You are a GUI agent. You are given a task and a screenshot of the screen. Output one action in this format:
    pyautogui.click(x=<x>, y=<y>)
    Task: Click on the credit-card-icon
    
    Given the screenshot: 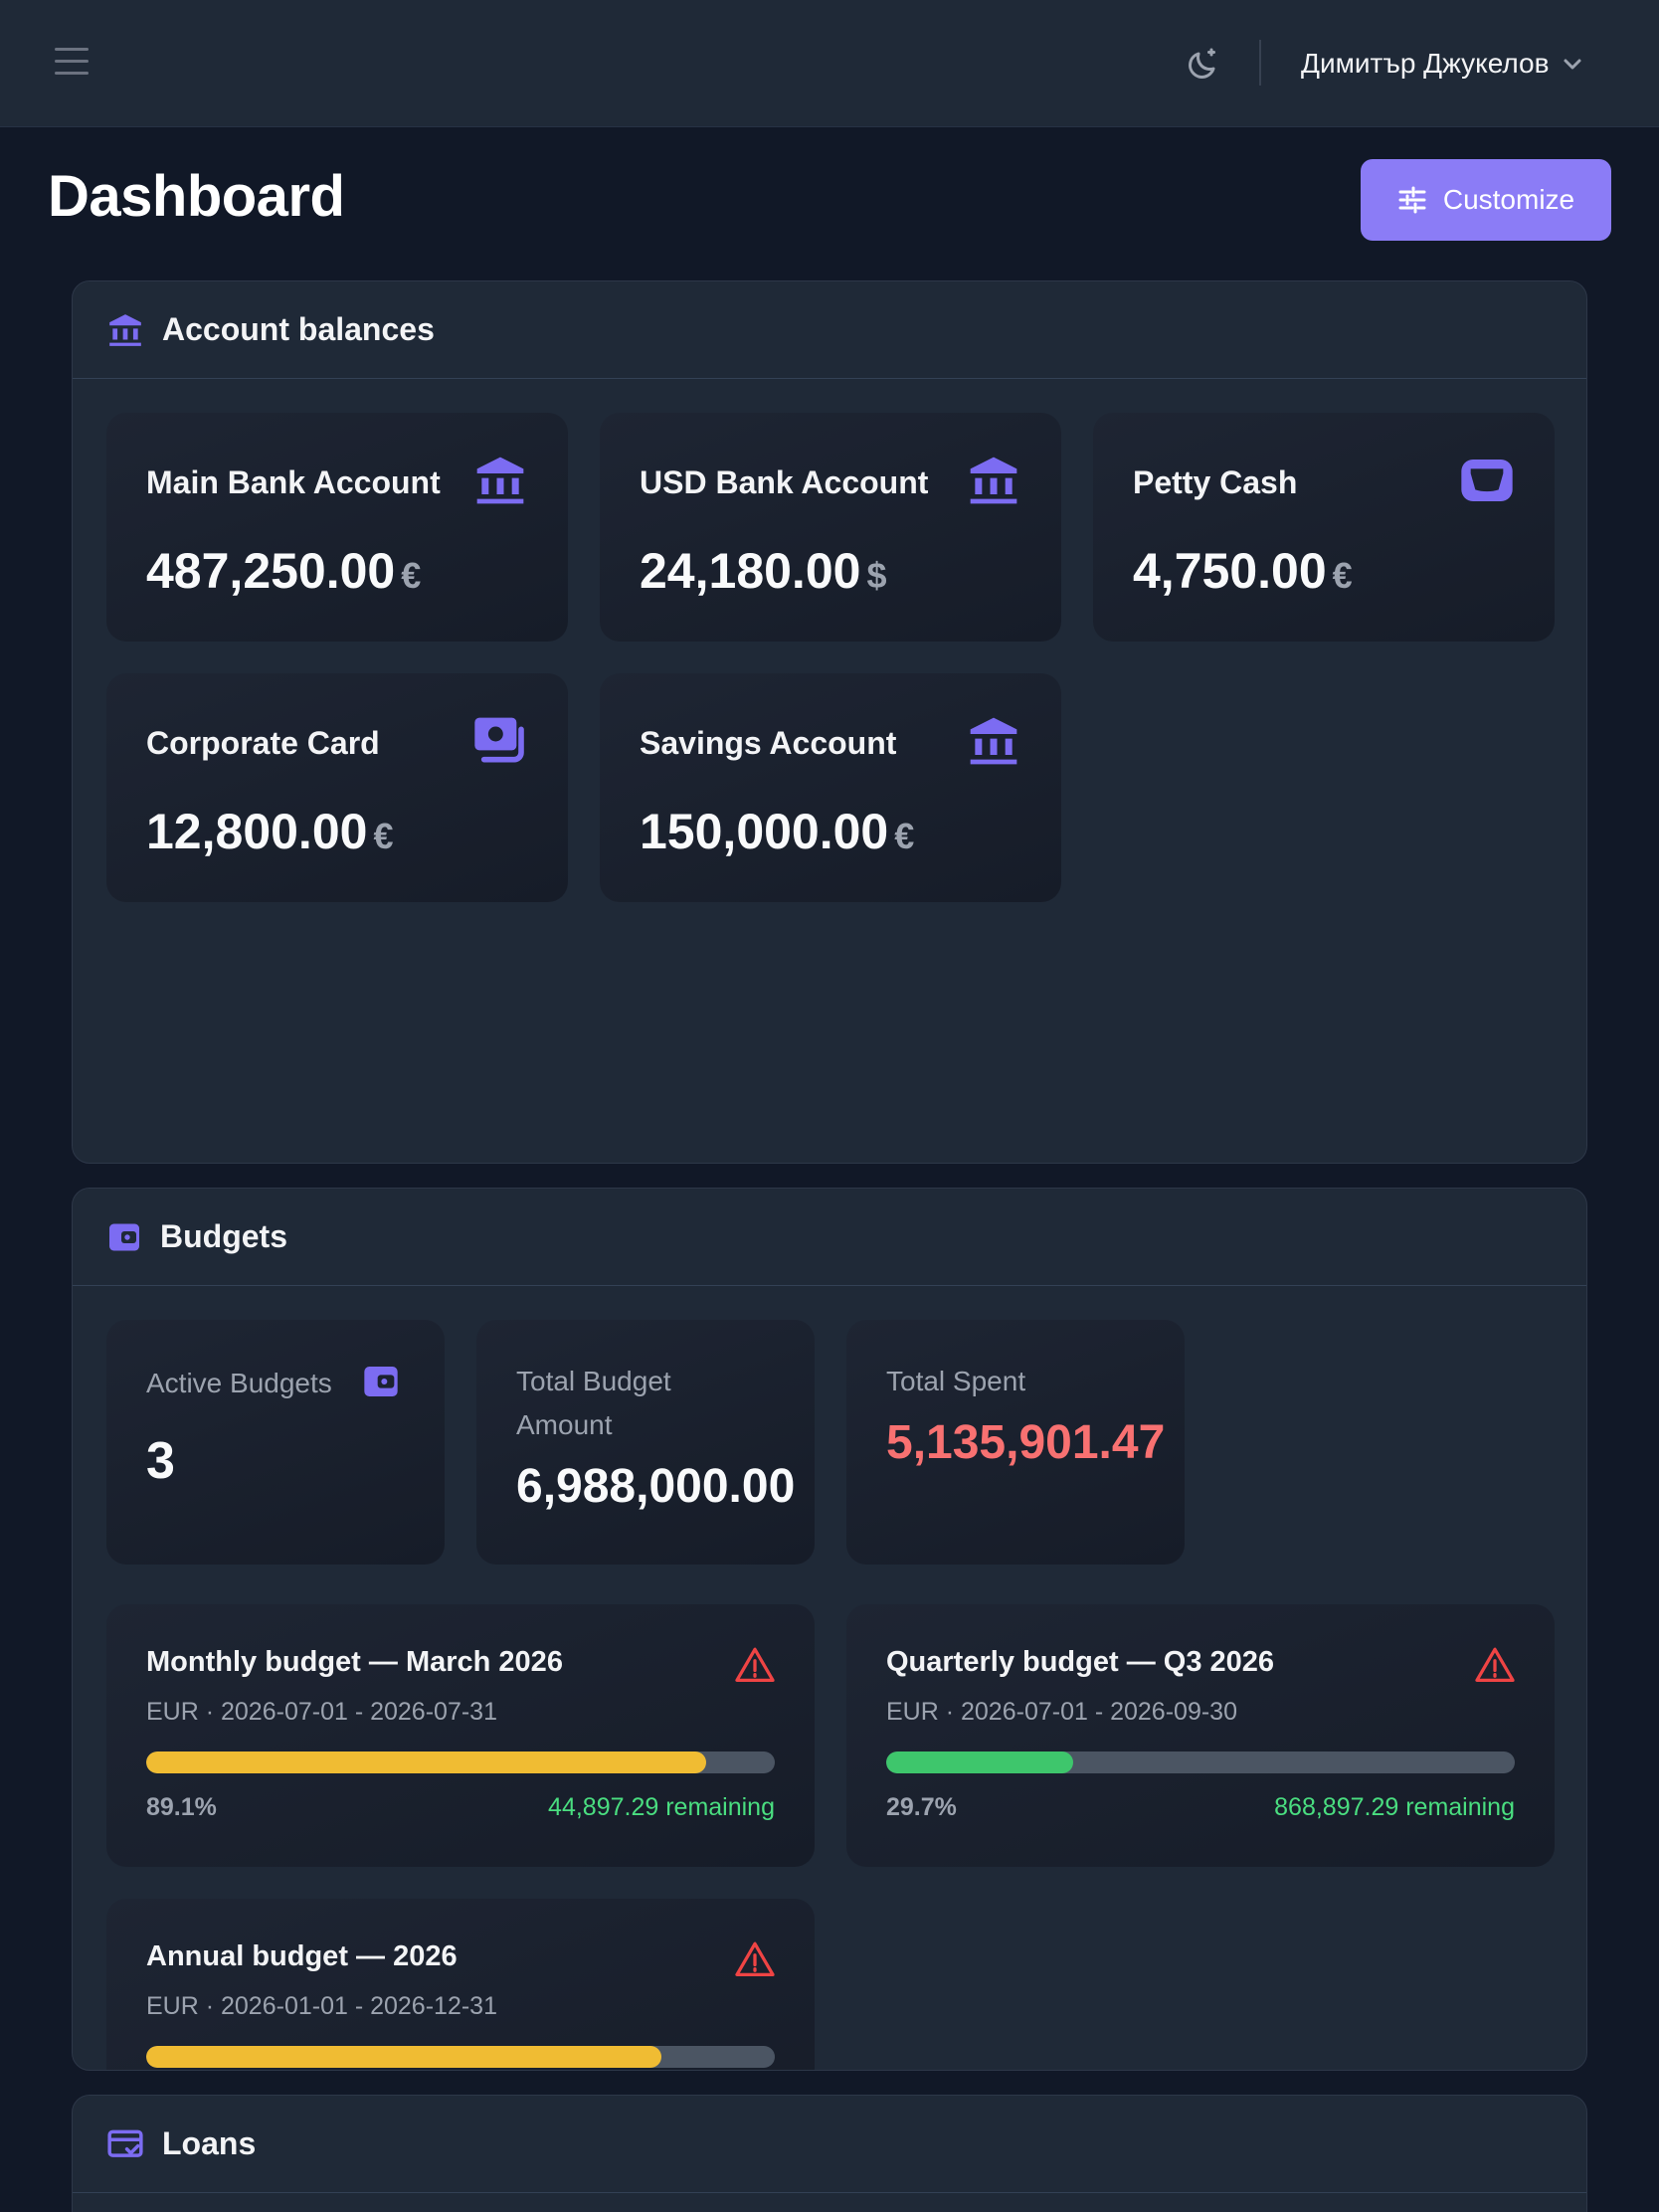 What is the action you would take?
    pyautogui.click(x=125, y=2143)
    